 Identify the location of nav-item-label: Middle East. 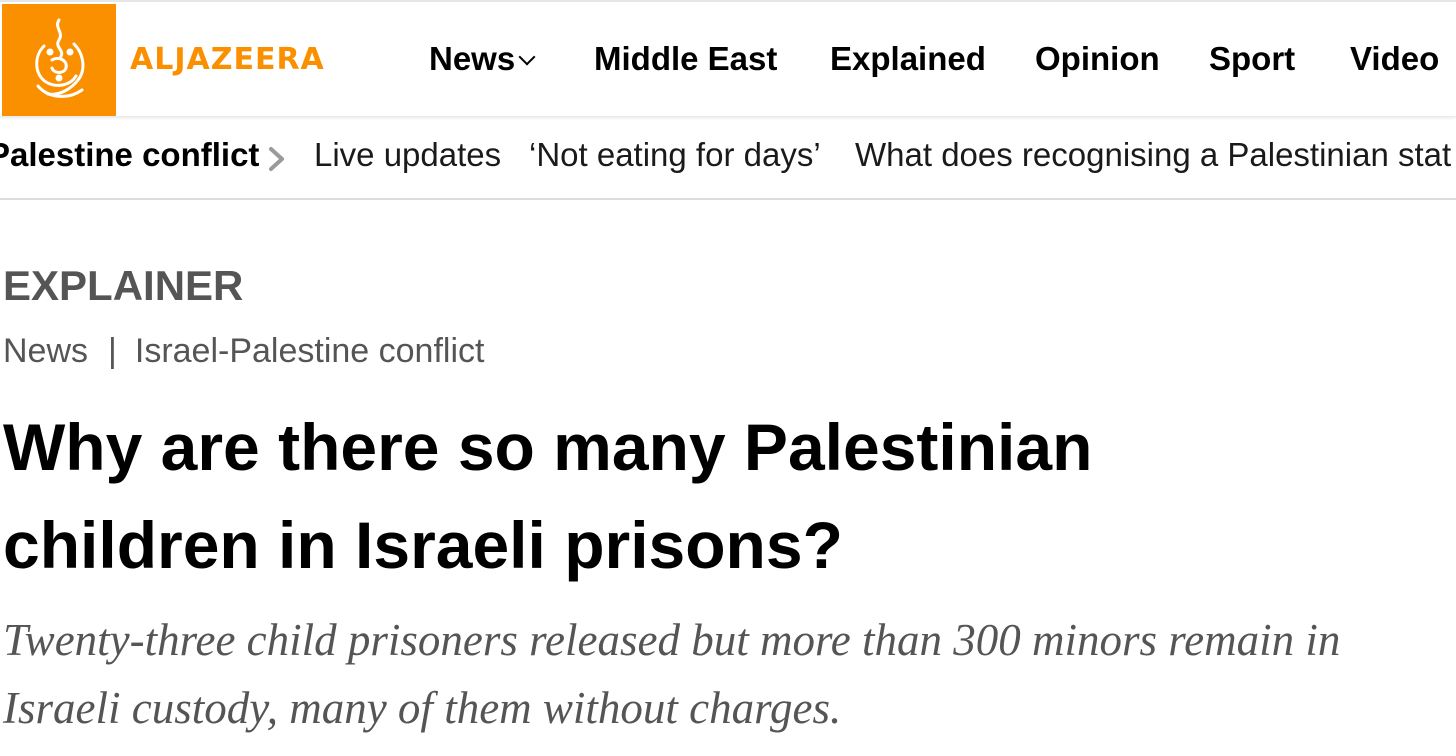
(686, 58).